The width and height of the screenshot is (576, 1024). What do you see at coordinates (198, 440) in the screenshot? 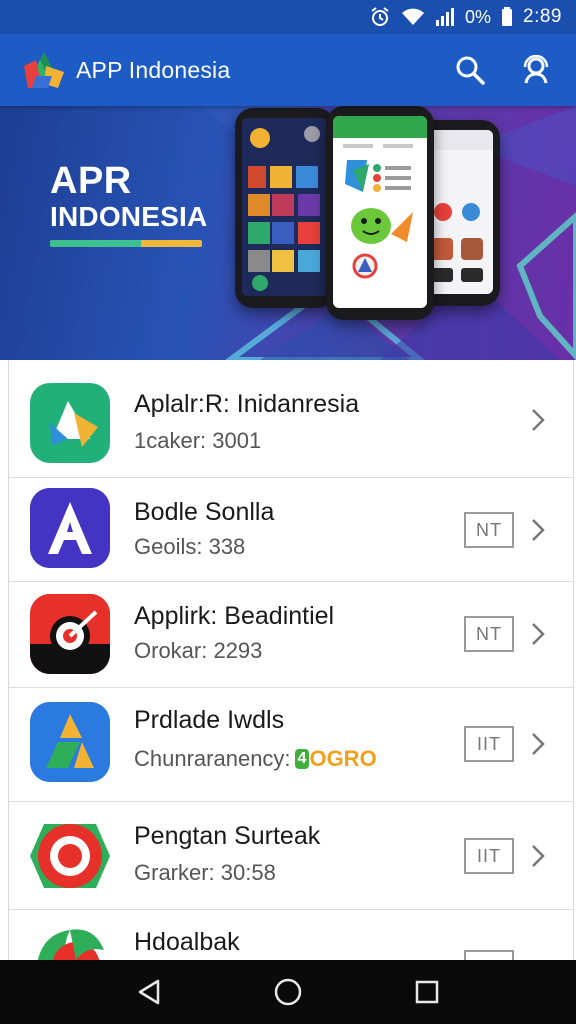
I see `app-meta: 1caker: 3001` at bounding box center [198, 440].